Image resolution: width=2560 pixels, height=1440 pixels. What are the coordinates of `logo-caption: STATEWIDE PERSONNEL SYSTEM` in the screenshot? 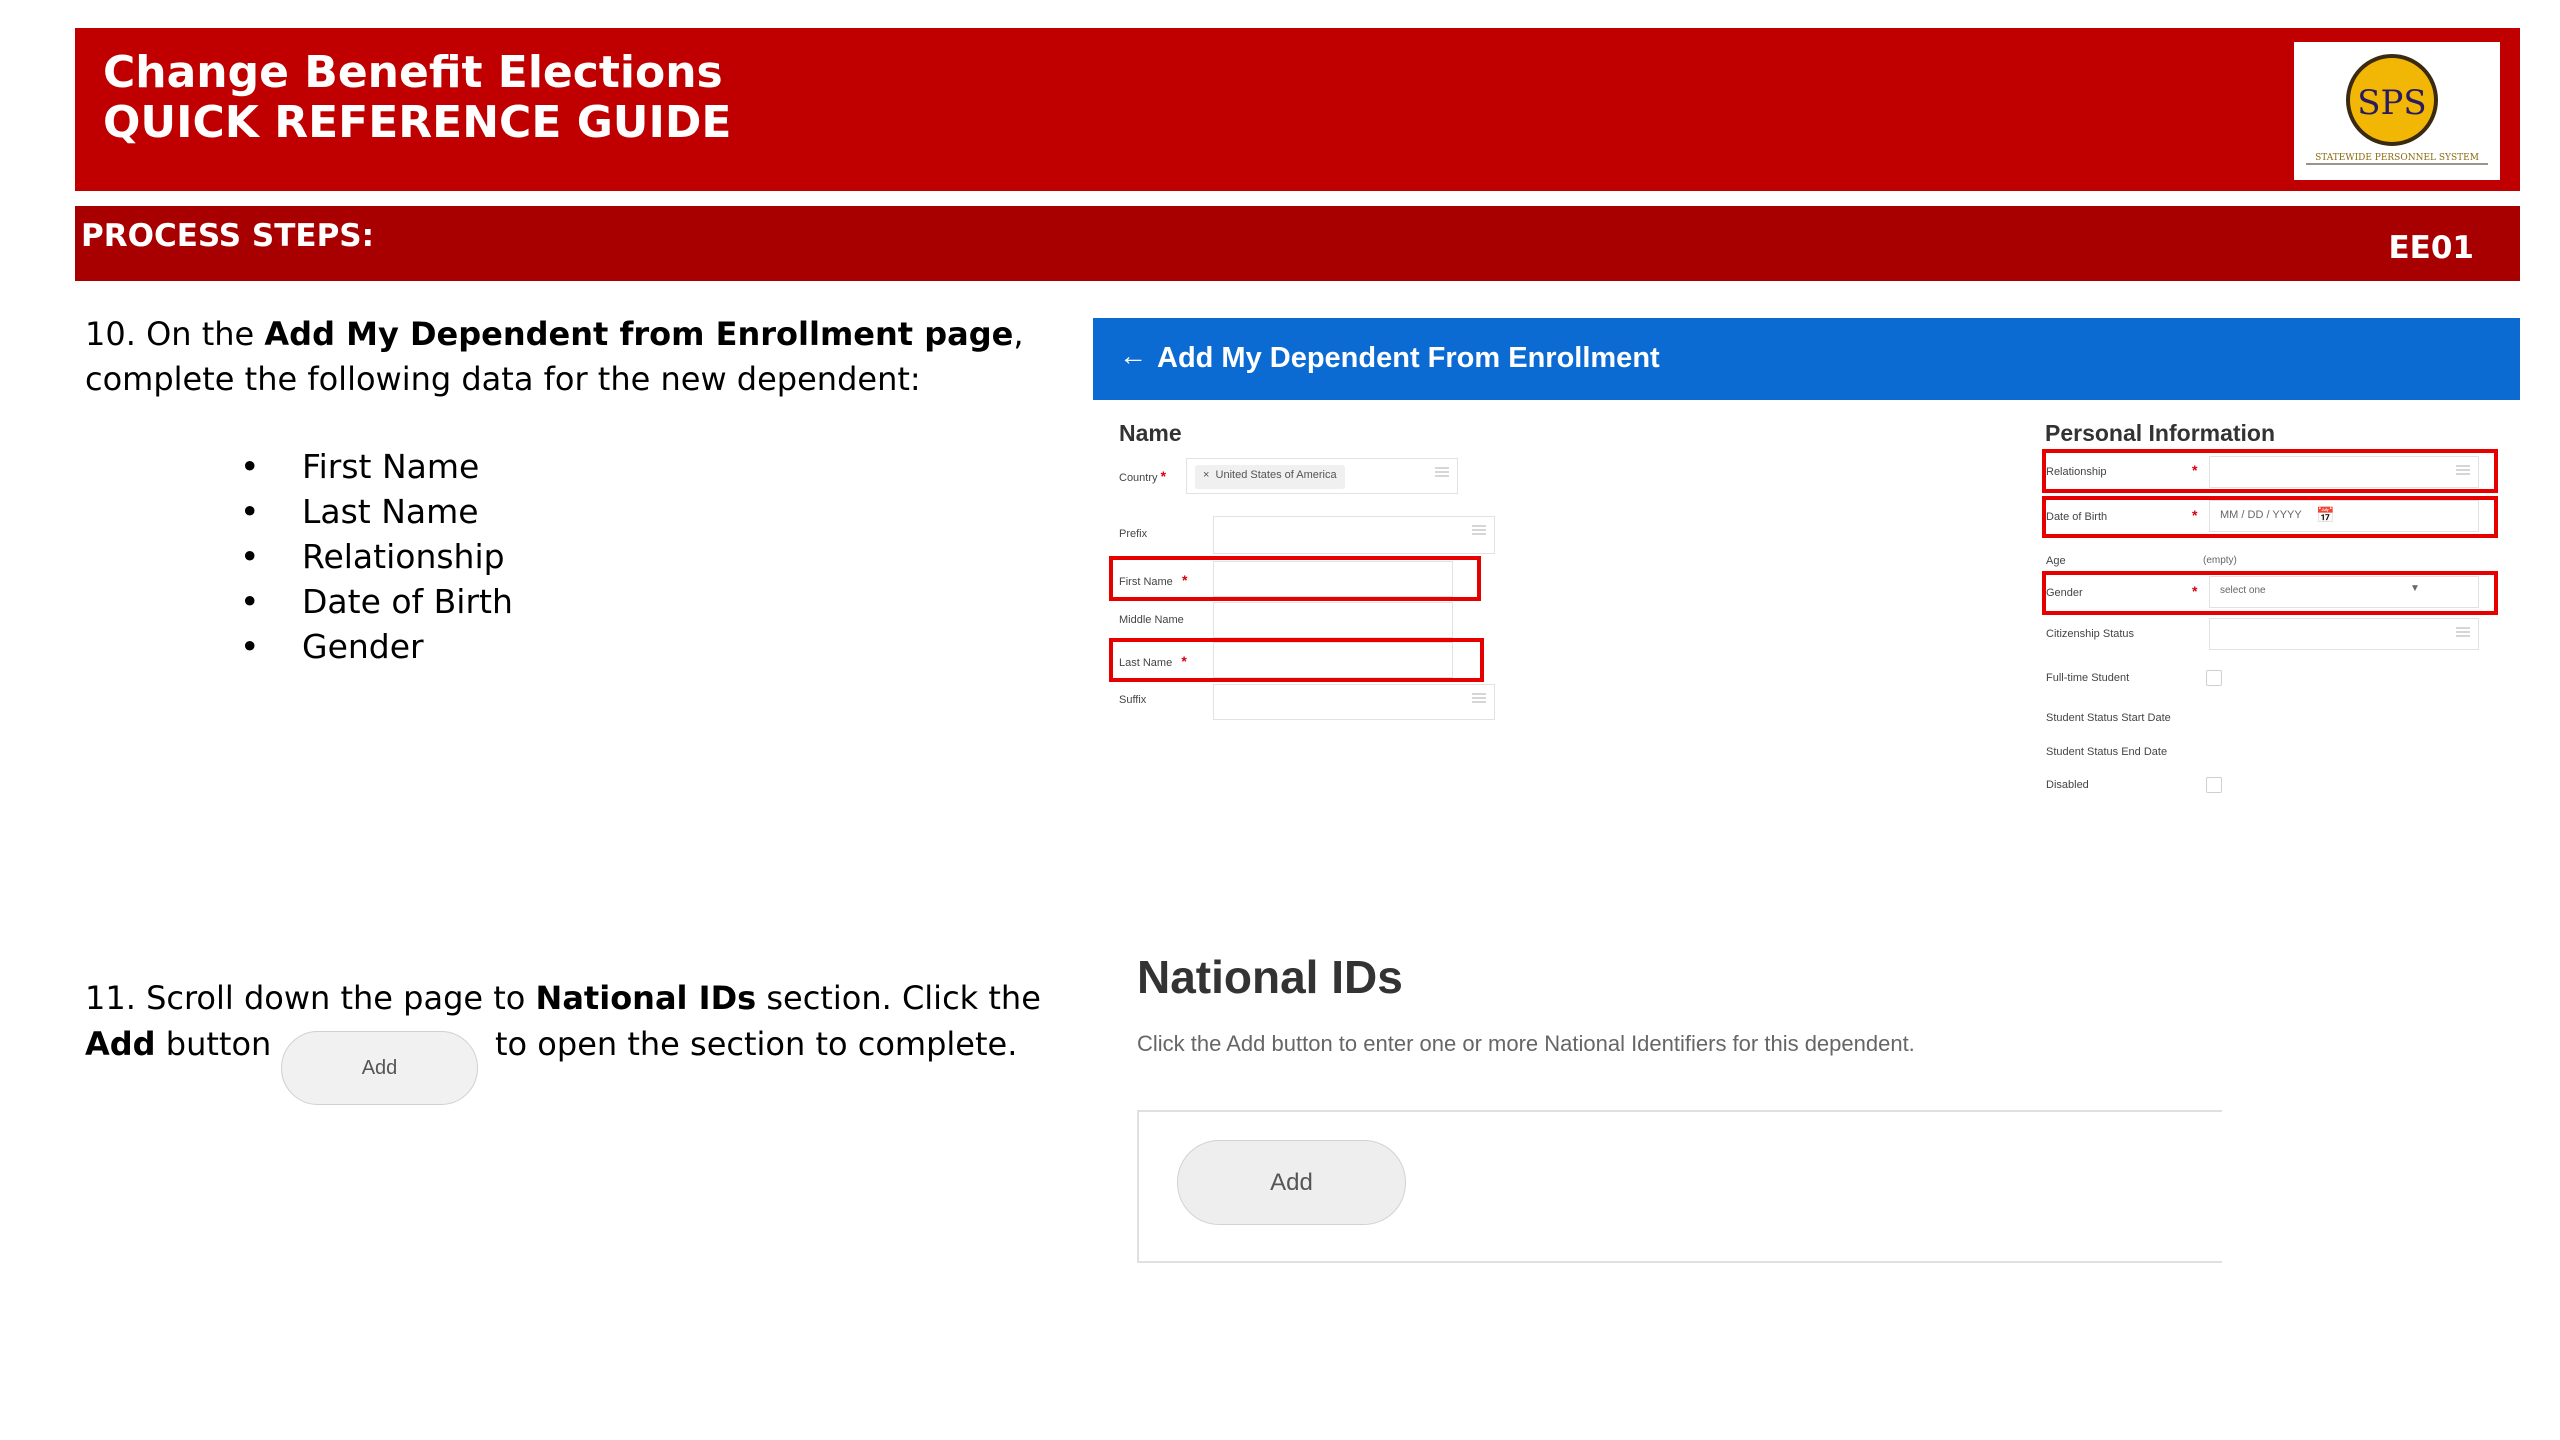 It's located at (2397, 158).